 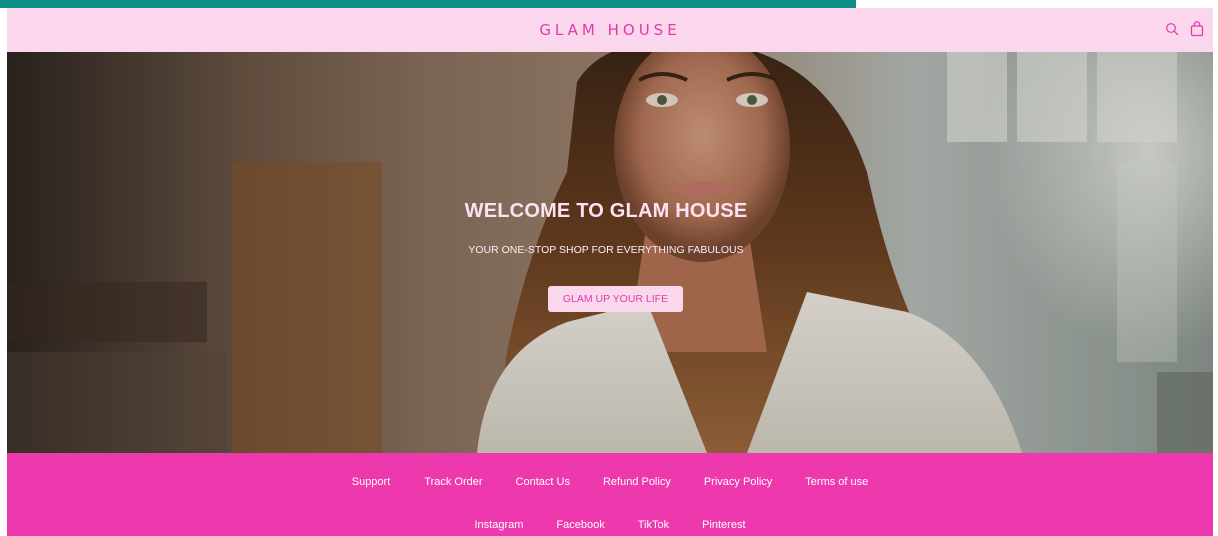 I want to click on footer-link-support: Support, so click(x=371, y=482).